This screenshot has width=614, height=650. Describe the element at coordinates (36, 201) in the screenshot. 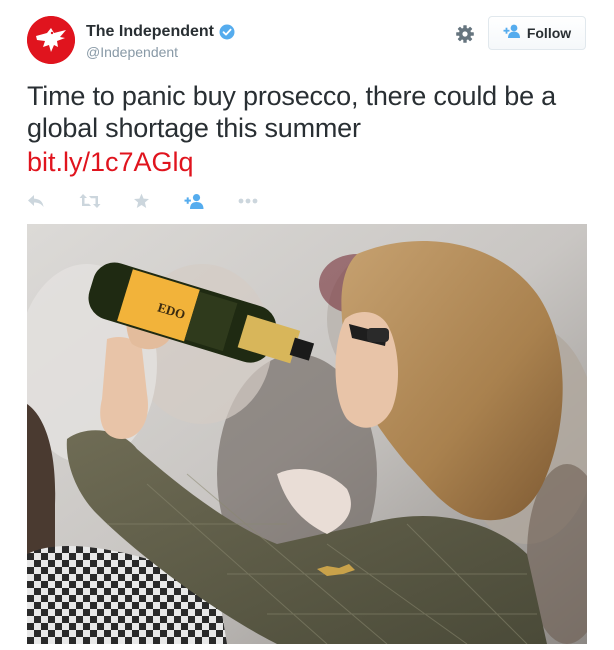

I see `reply-icon` at that location.